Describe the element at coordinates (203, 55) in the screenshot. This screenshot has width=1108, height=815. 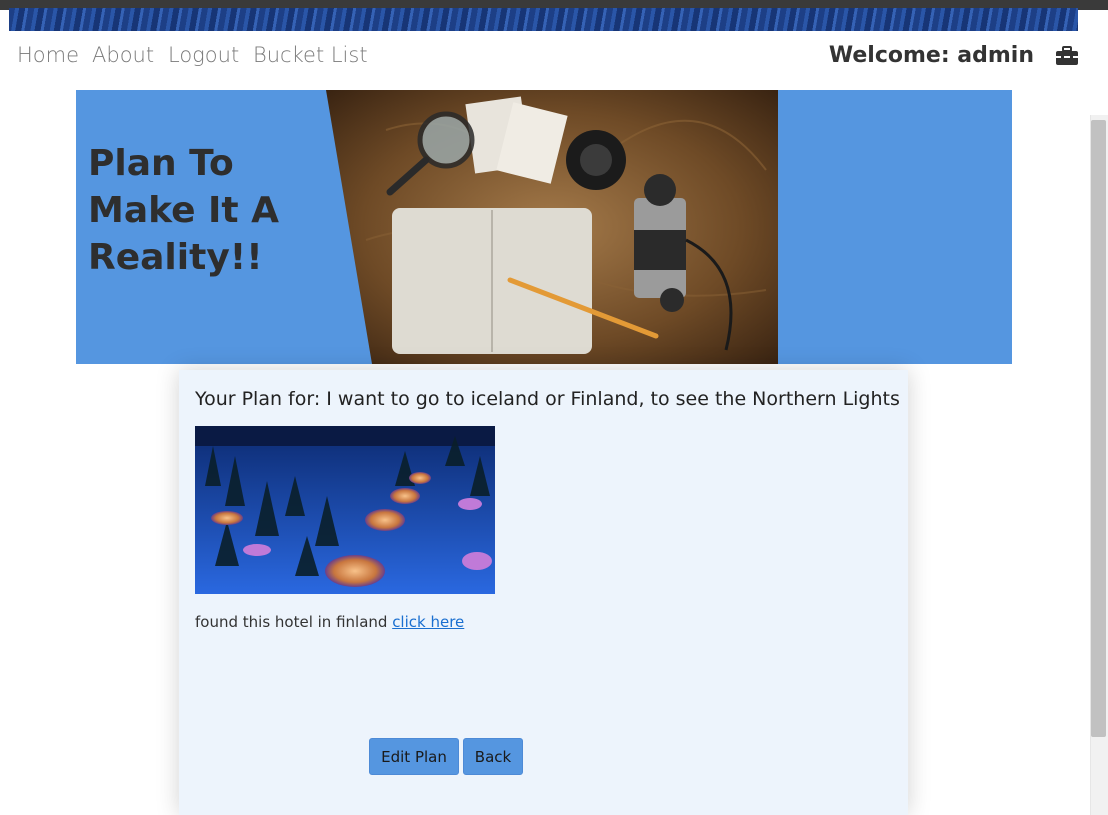
I see `nav-logout: Logout` at that location.